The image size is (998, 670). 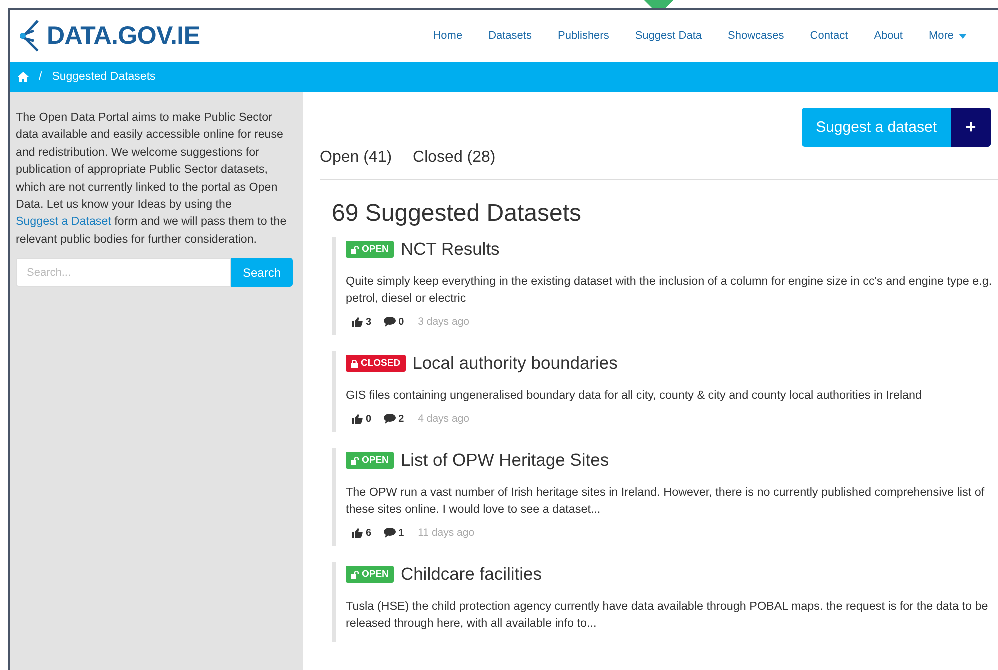 What do you see at coordinates (444, 322) in the screenshot?
I see `post-age: 3 days ago` at bounding box center [444, 322].